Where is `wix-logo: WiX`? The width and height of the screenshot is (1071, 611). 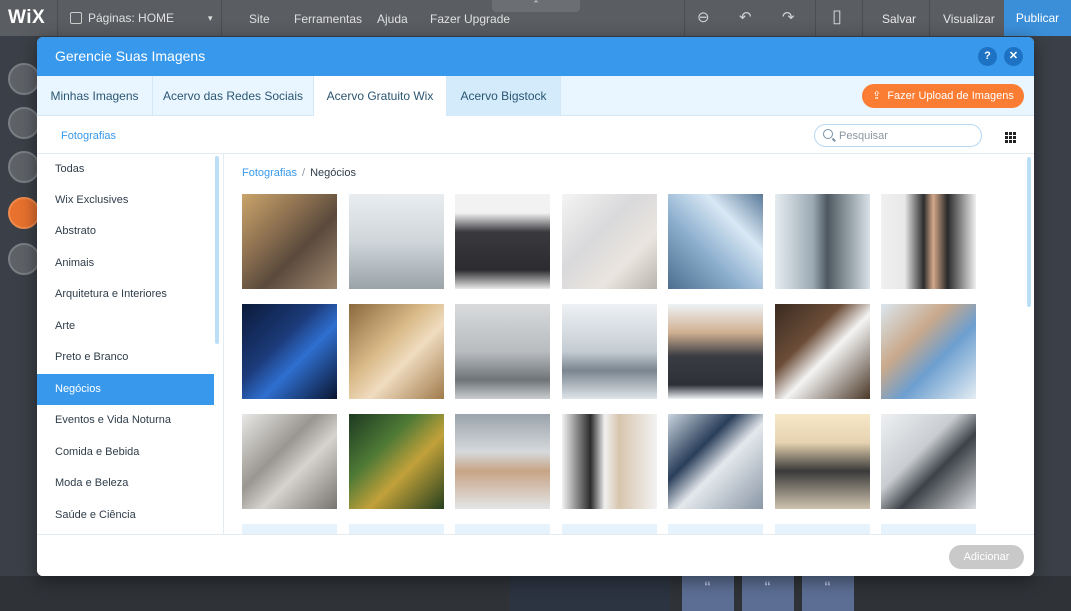
wix-logo: WiX is located at coordinates (27, 17).